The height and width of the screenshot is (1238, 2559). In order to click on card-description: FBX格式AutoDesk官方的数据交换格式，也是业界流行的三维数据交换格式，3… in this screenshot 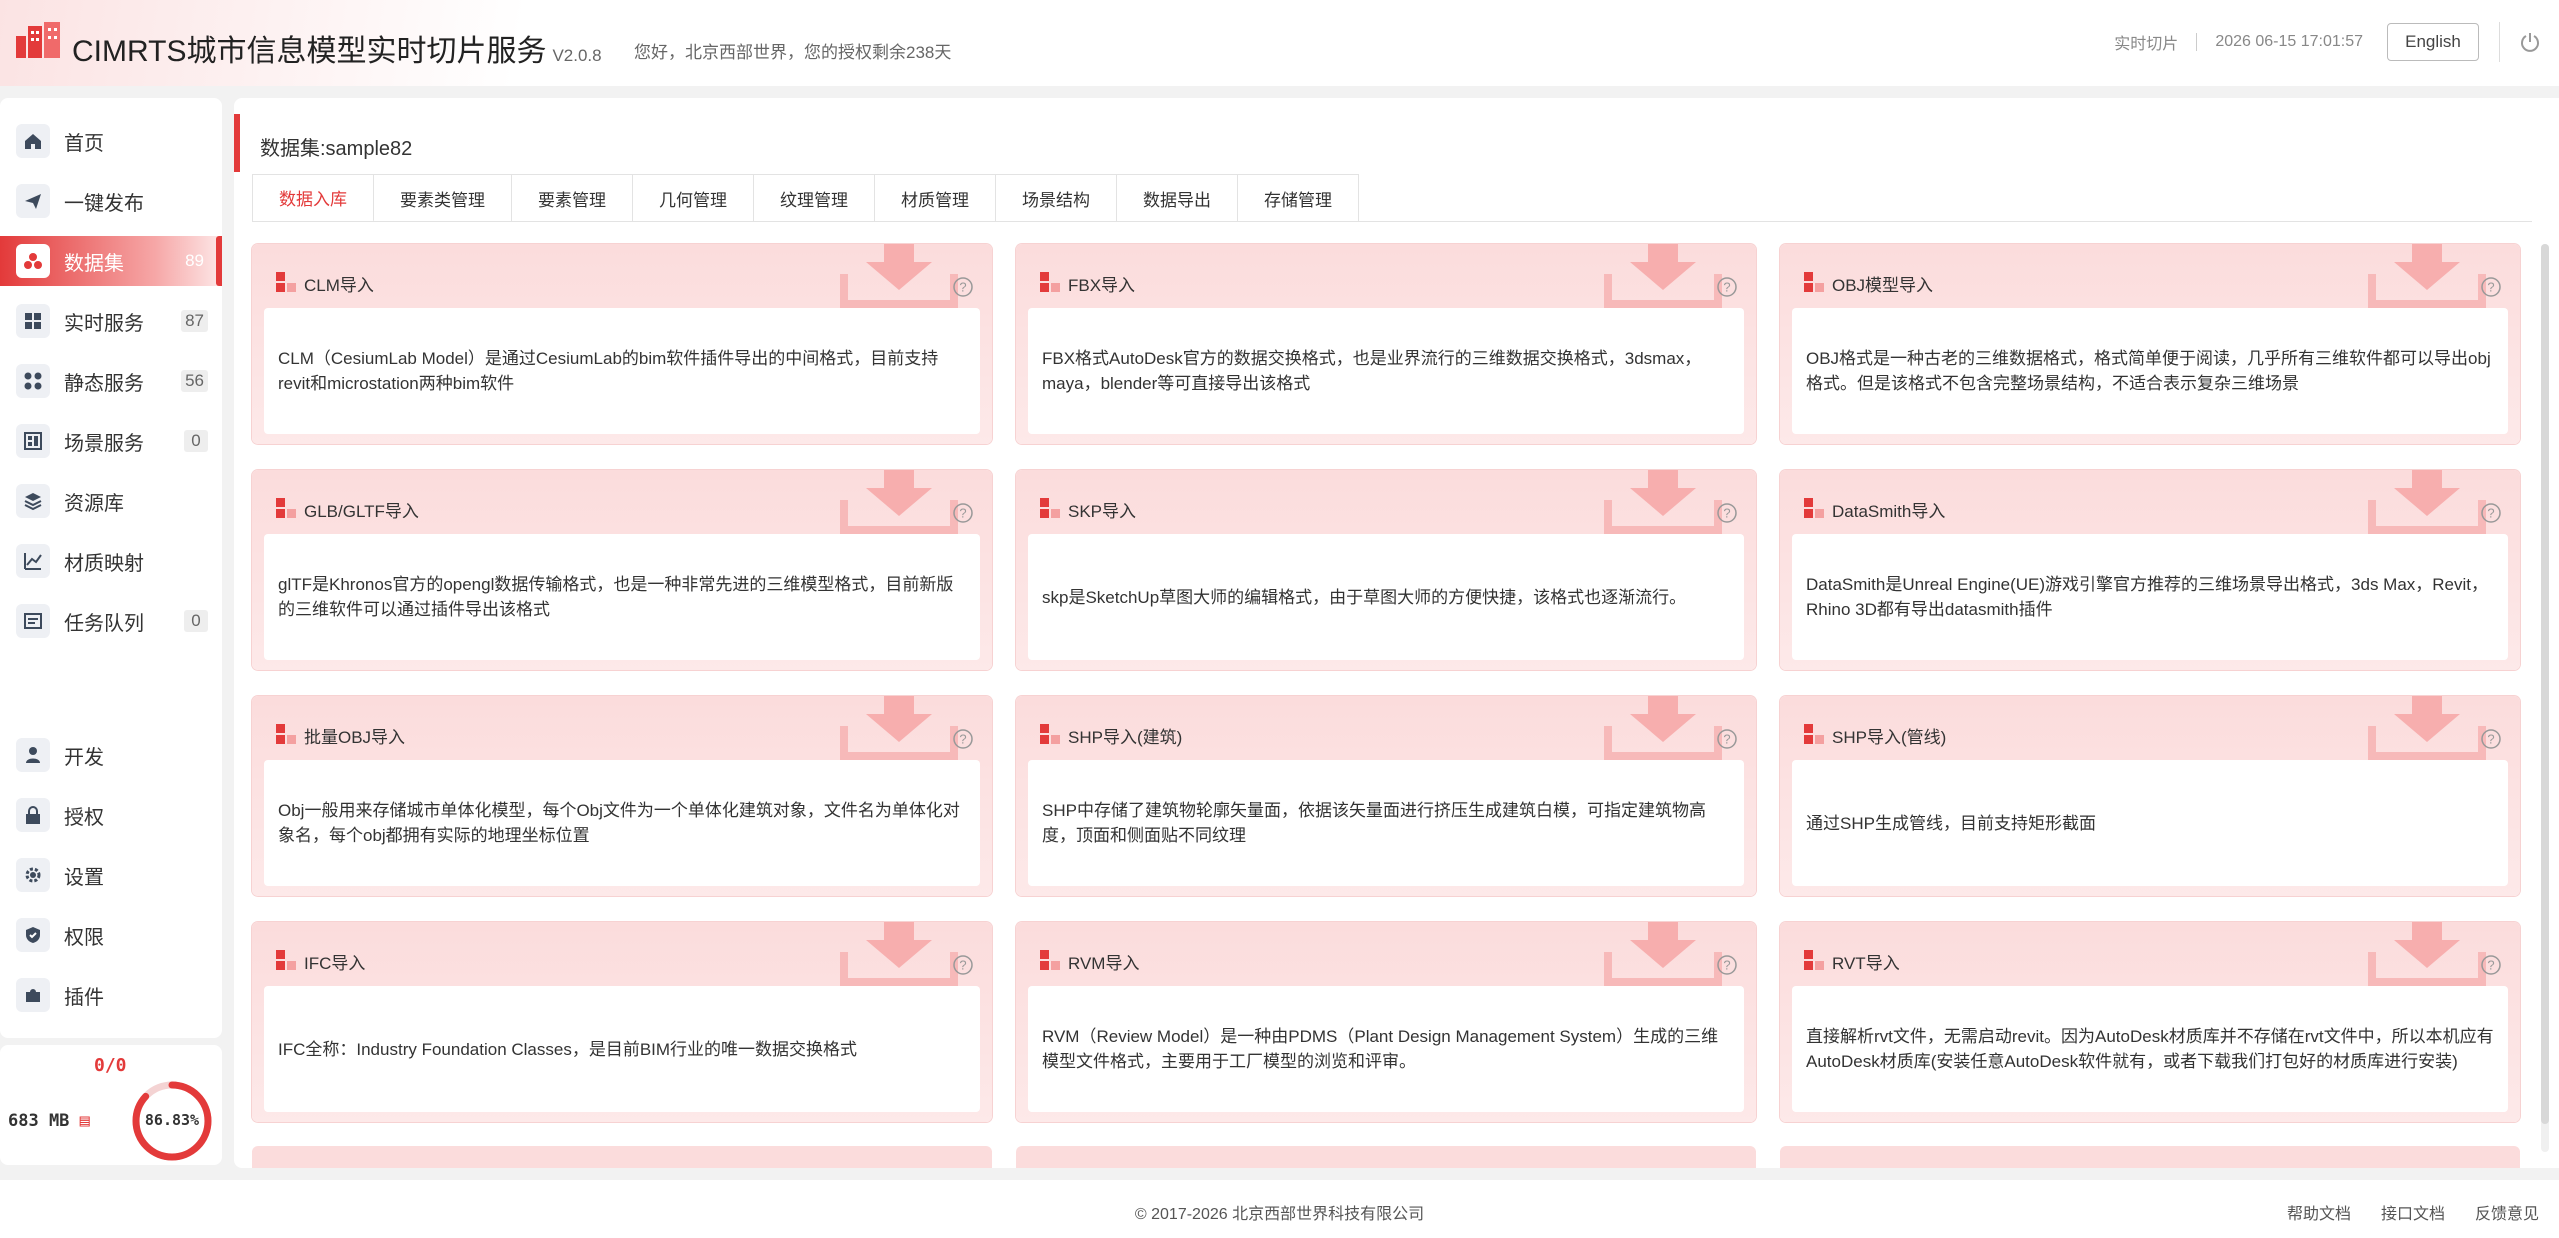, I will do `click(1372, 371)`.